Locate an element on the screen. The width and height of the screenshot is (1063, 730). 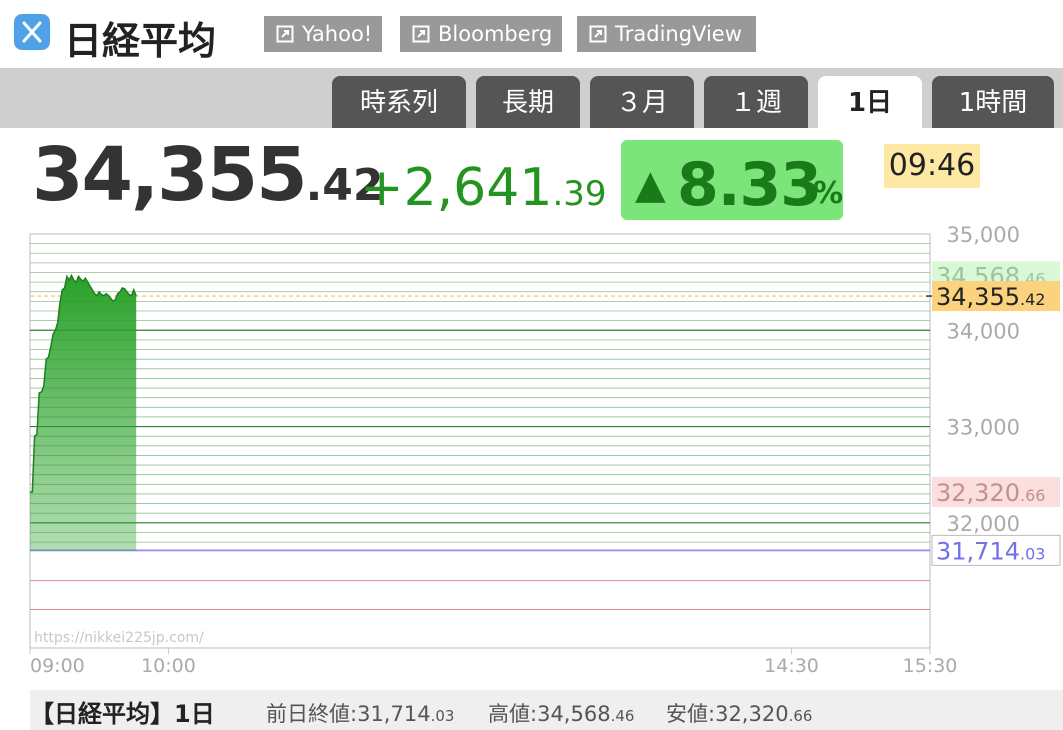
low-int: 32,320 is located at coordinates (752, 714).